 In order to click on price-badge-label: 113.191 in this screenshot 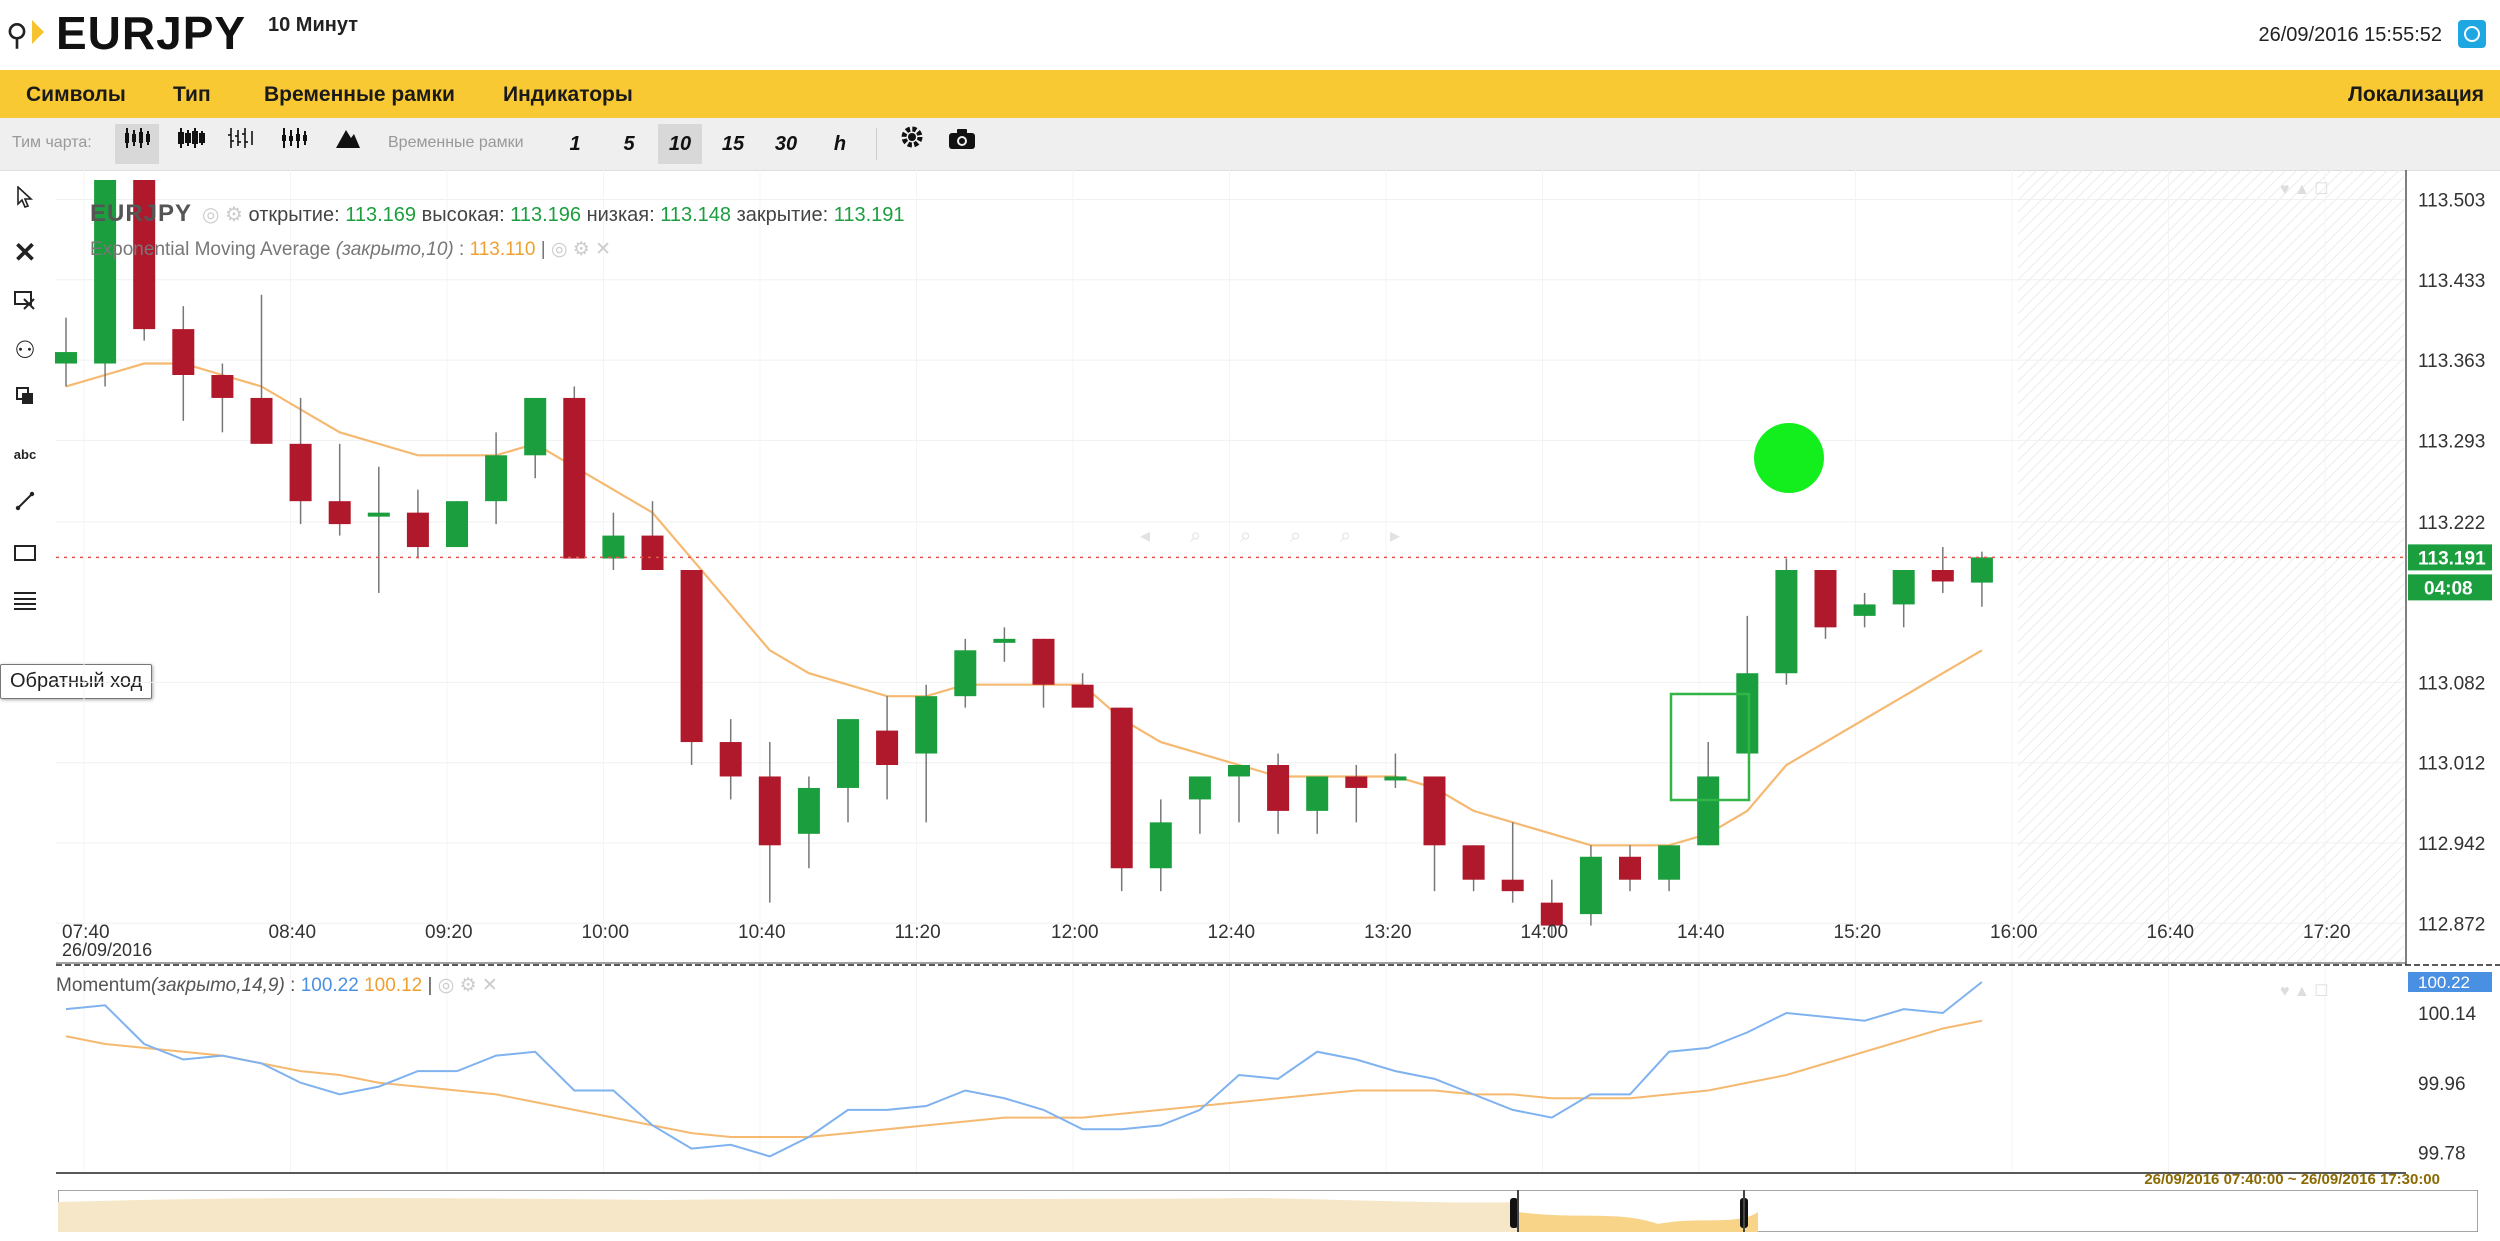, I will do `click(2452, 558)`.